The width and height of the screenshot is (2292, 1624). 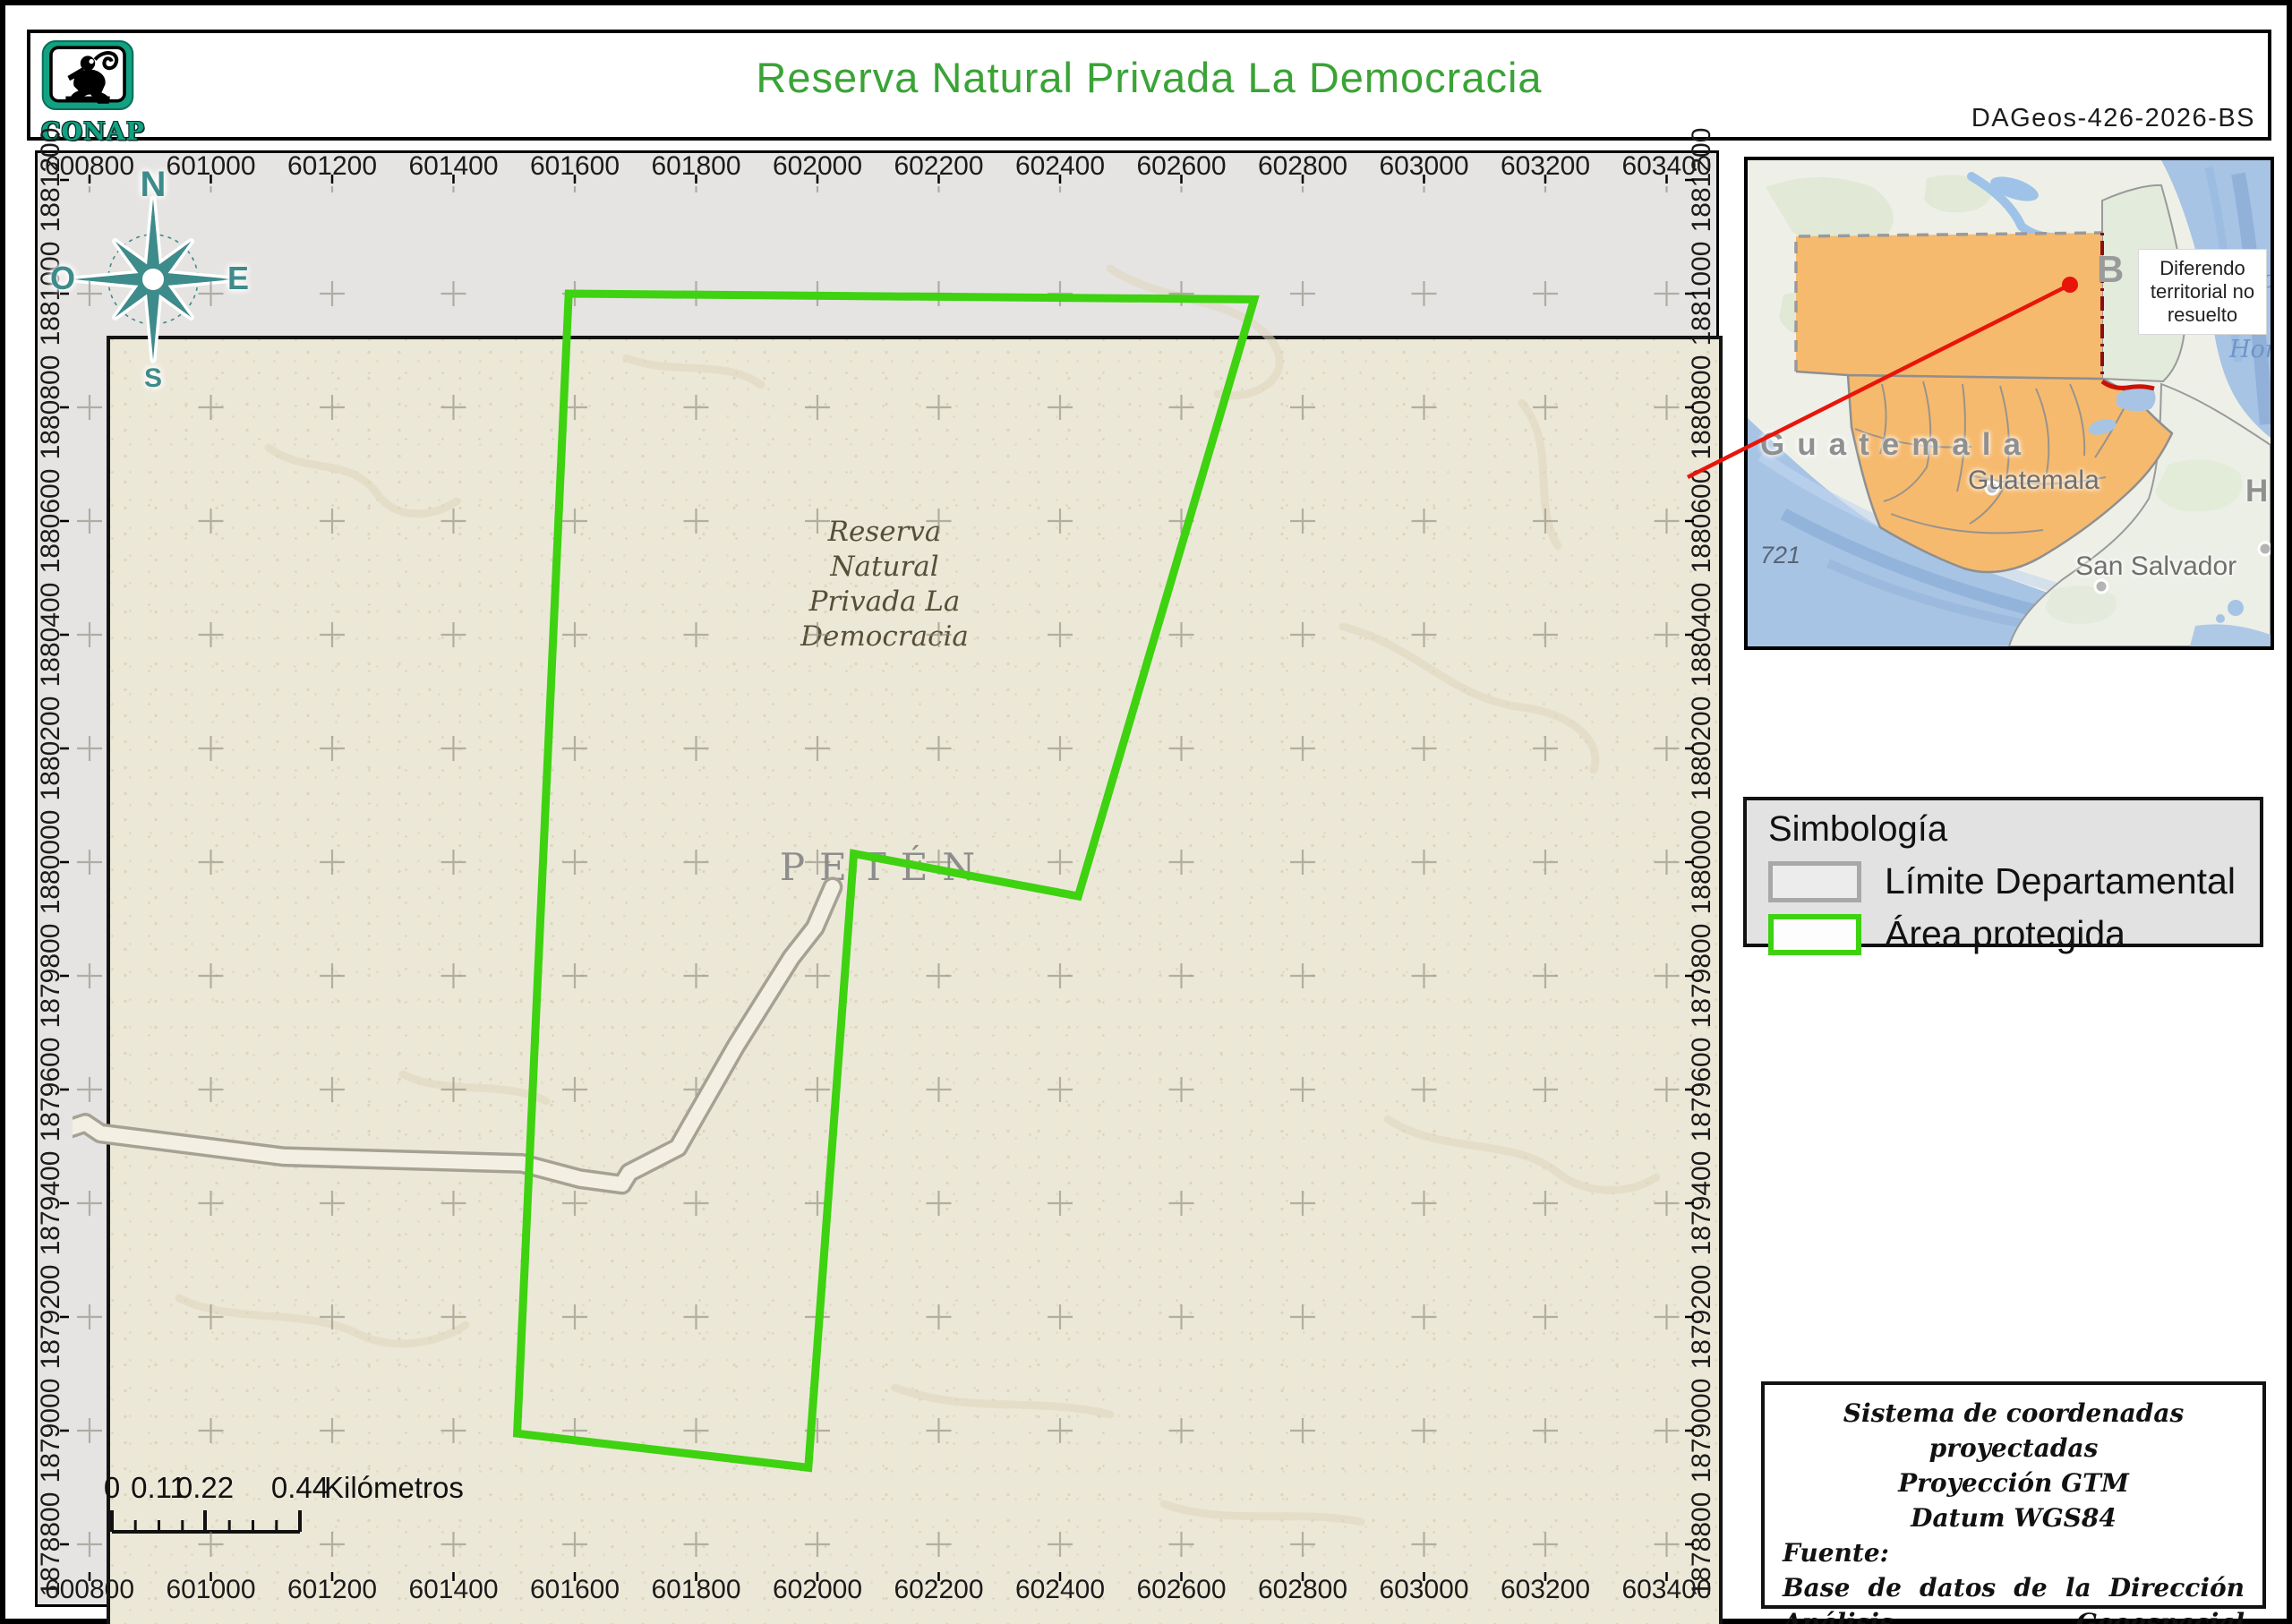 What do you see at coordinates (2111, 269) in the screenshot?
I see `inset-belize-label: B` at bounding box center [2111, 269].